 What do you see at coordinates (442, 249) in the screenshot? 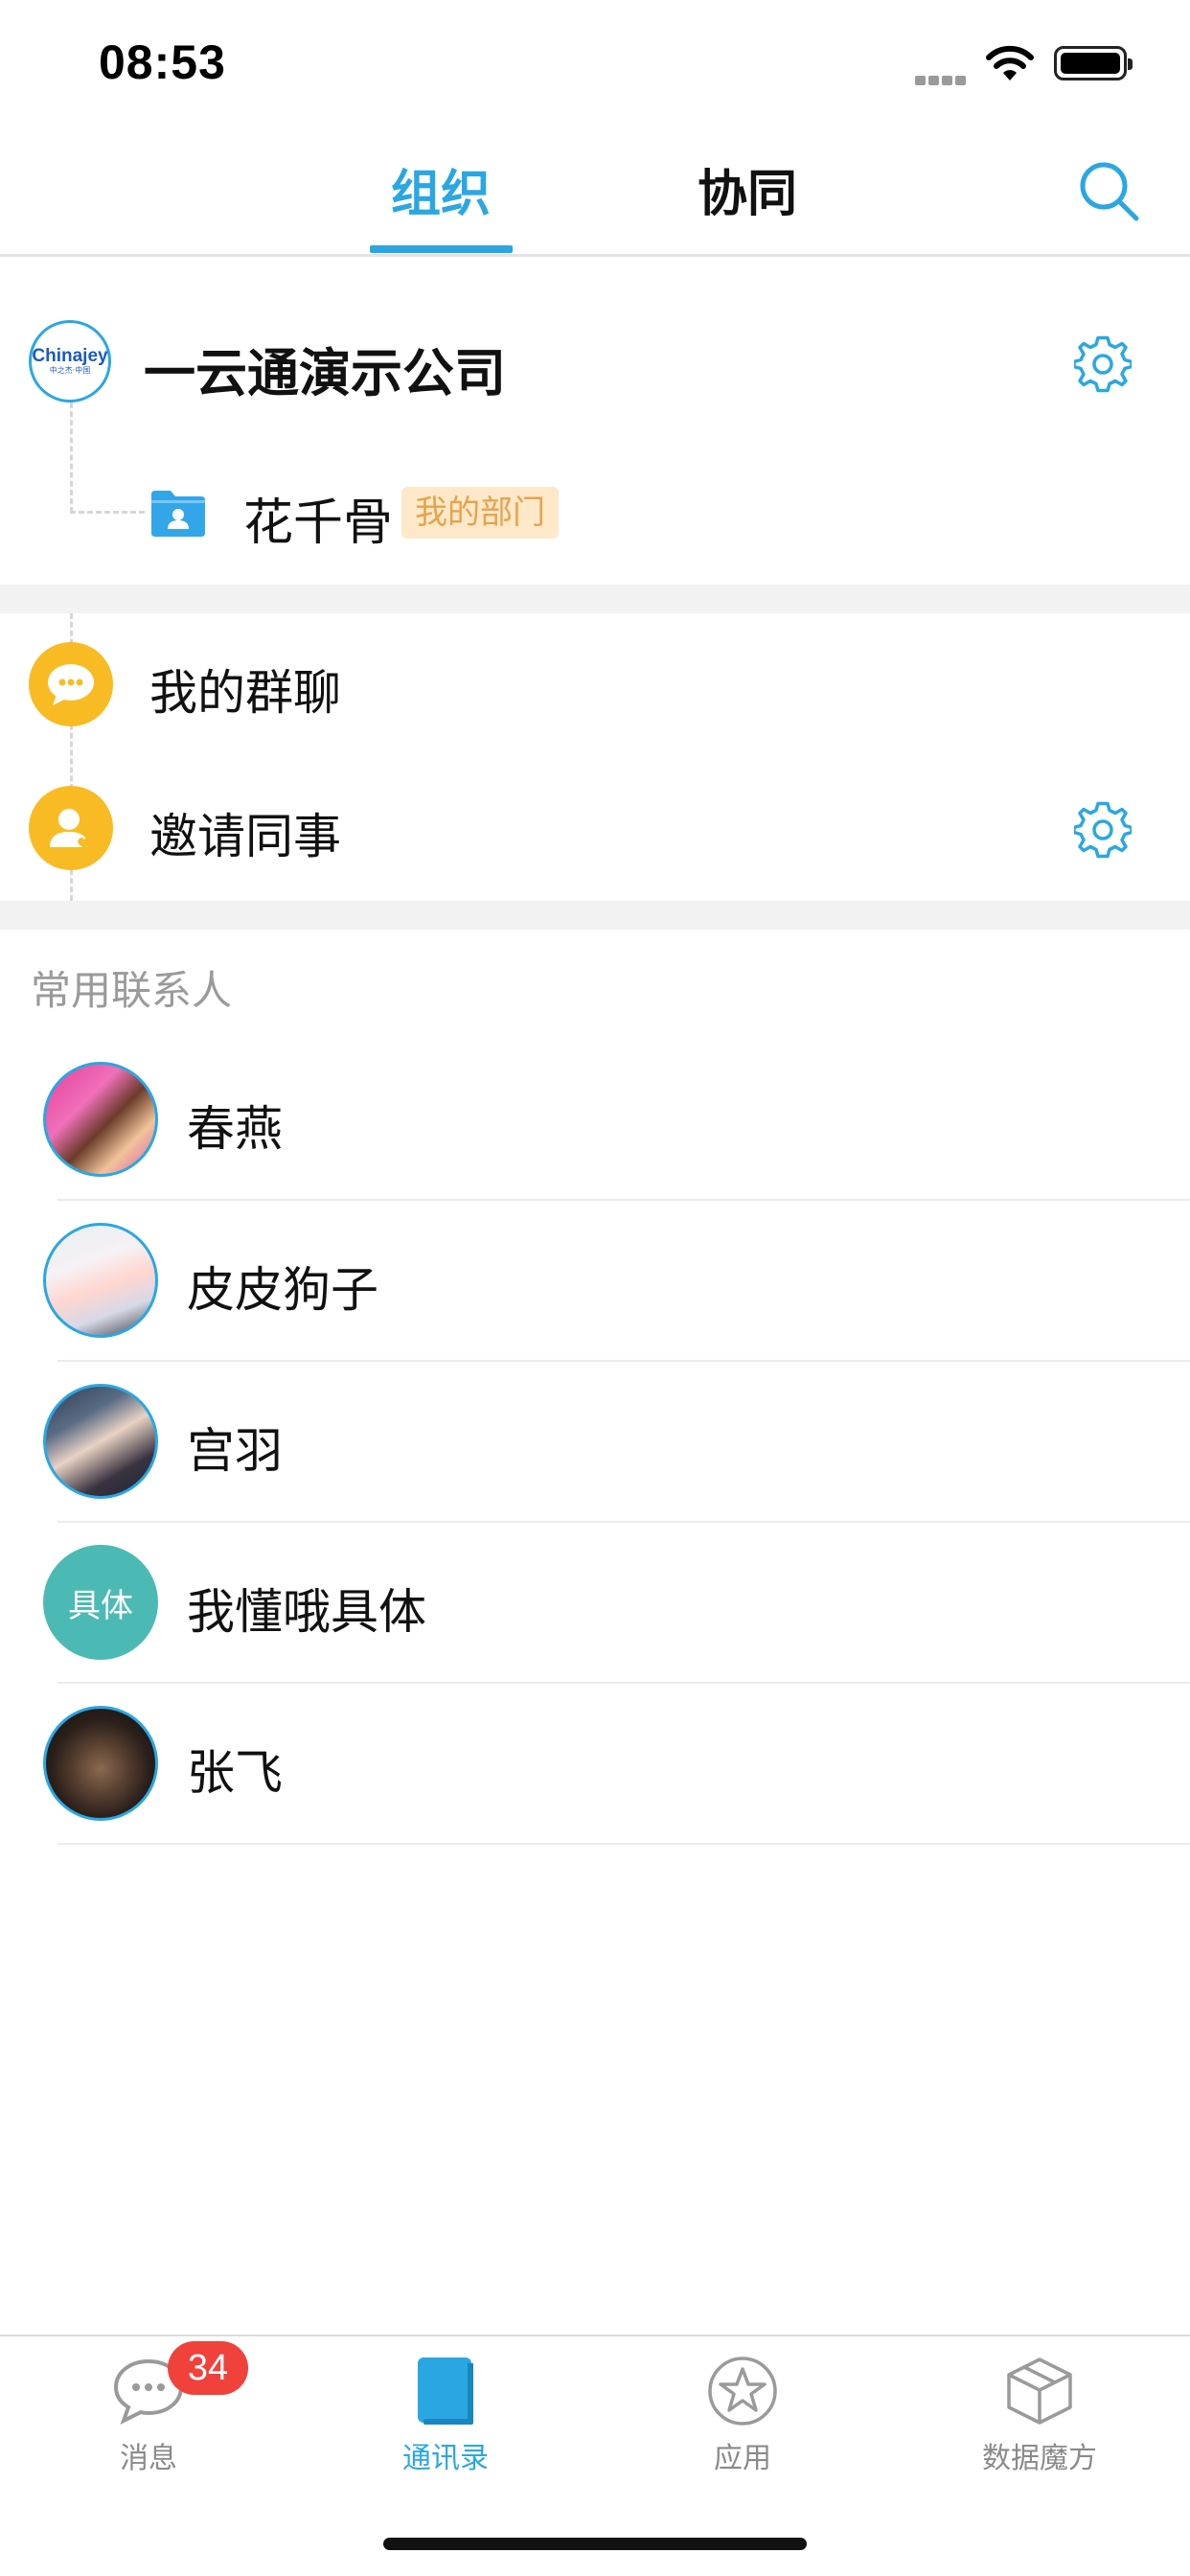
I see `active-tab-indicator` at bounding box center [442, 249].